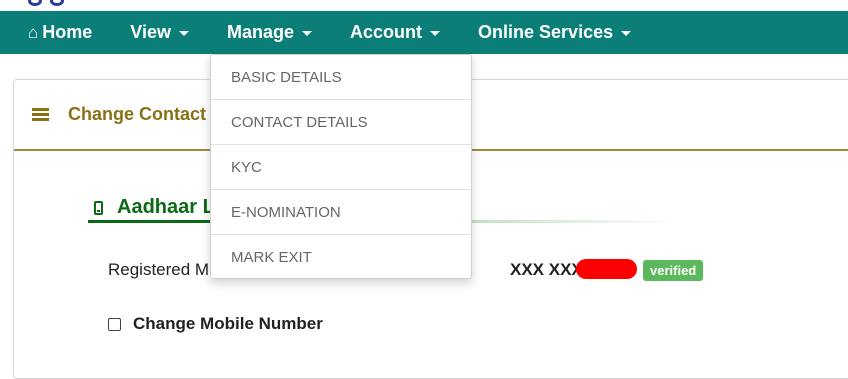  Describe the element at coordinates (159, 269) in the screenshot. I see `registered-mobile-label: Registered M` at that location.